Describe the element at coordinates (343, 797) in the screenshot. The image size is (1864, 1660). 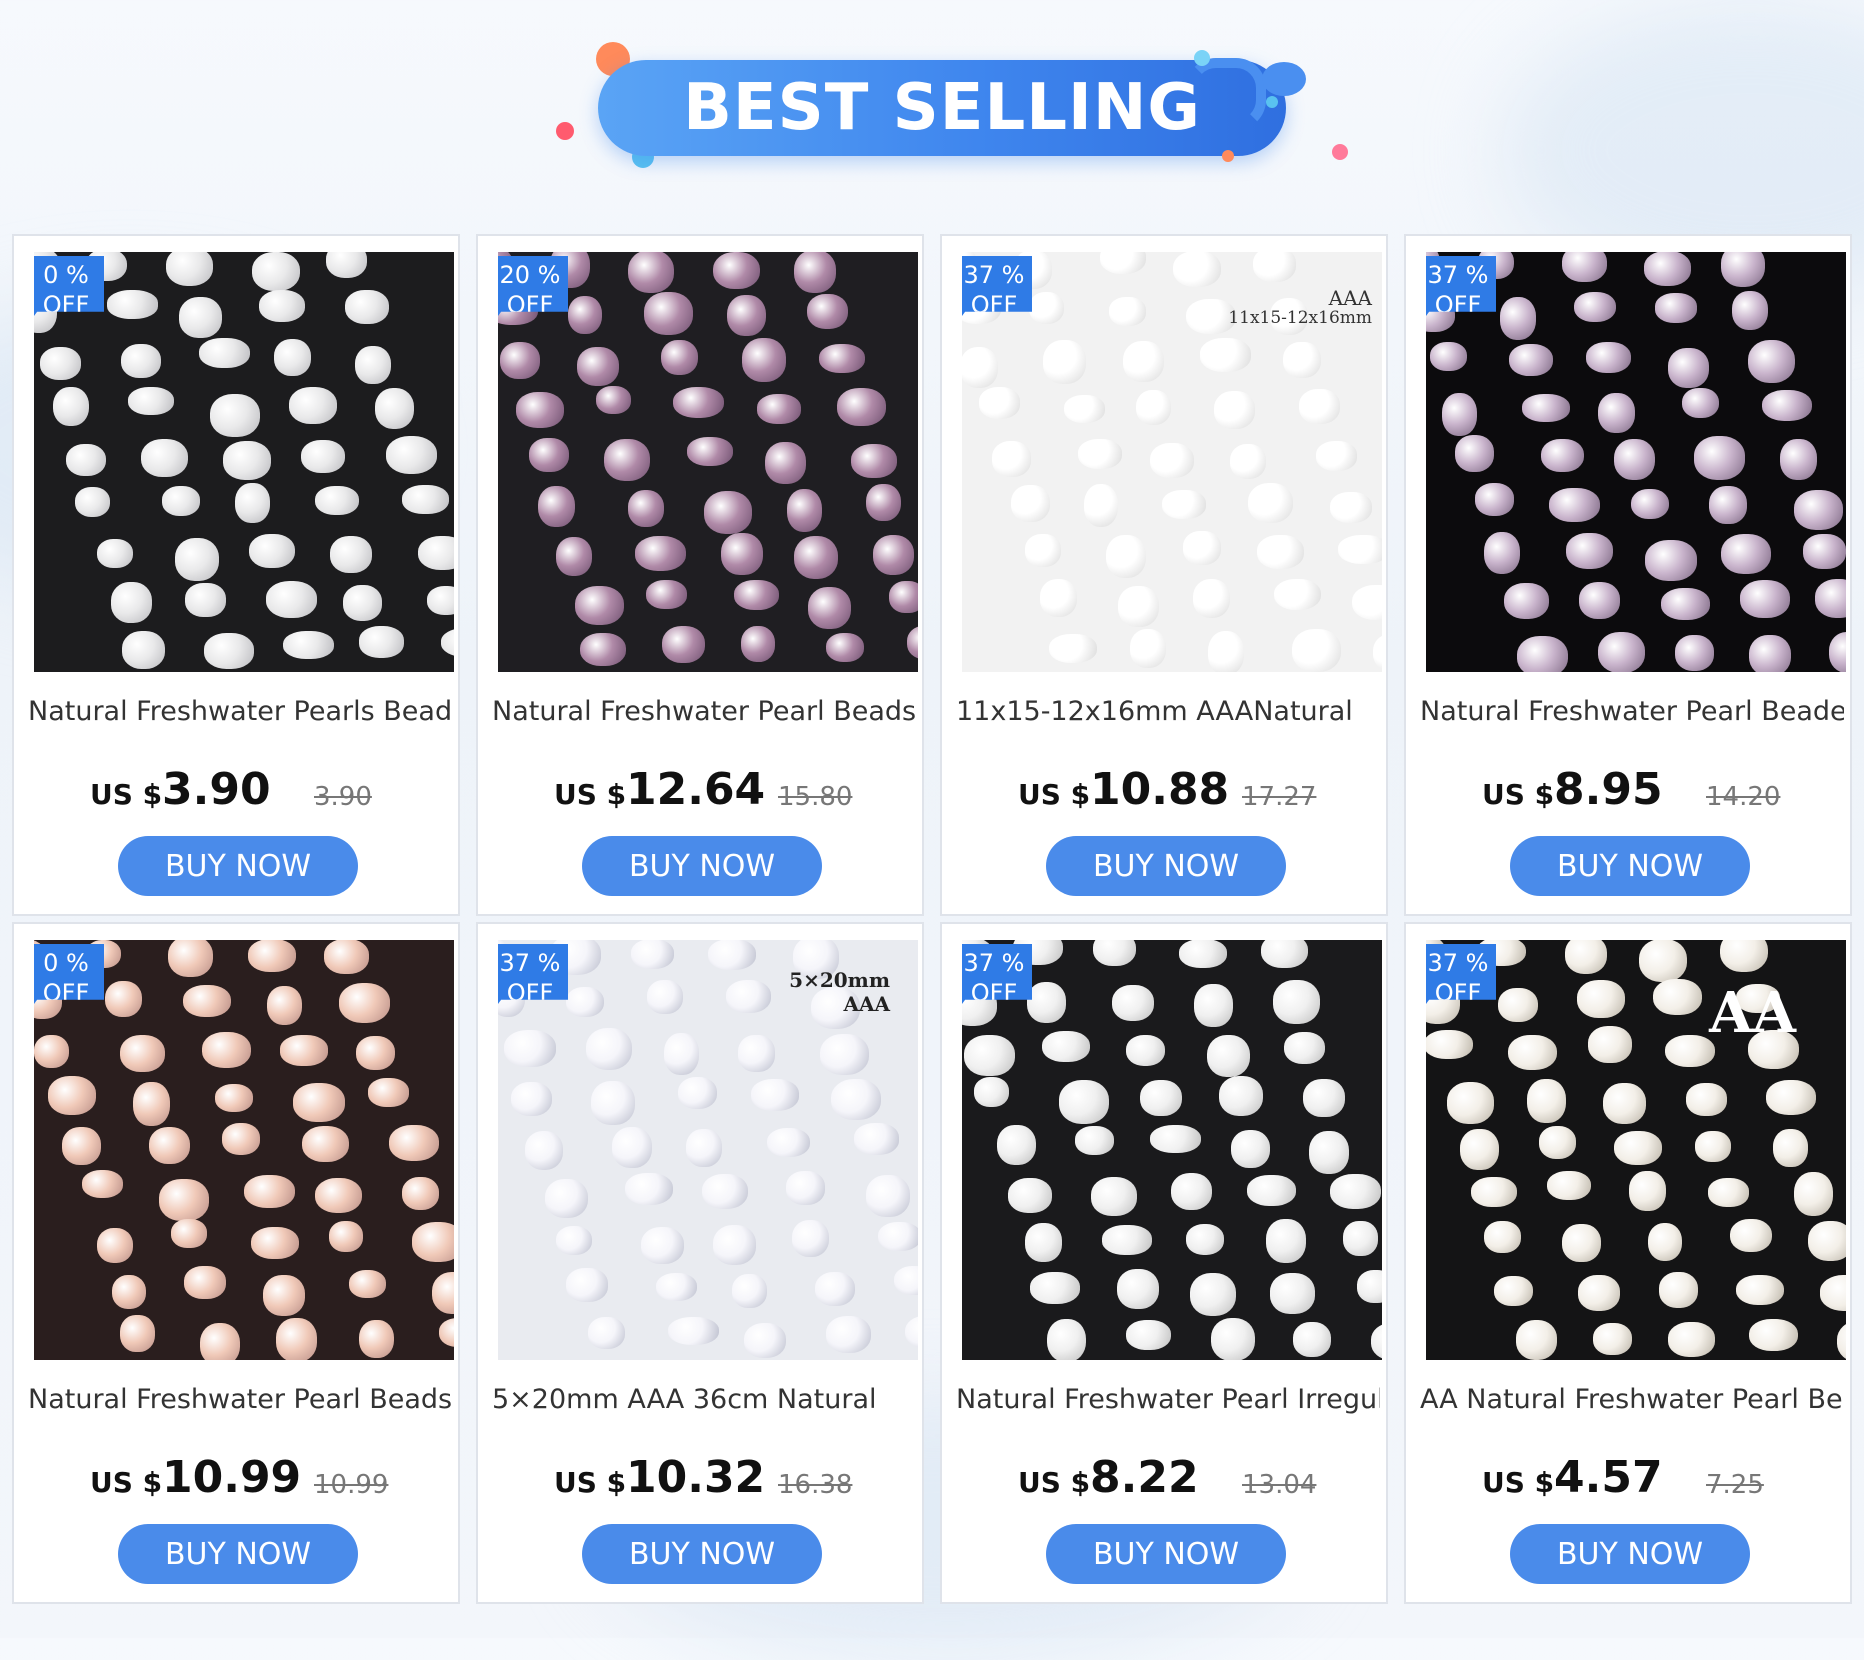
I see `original-price: 3.90` at that location.